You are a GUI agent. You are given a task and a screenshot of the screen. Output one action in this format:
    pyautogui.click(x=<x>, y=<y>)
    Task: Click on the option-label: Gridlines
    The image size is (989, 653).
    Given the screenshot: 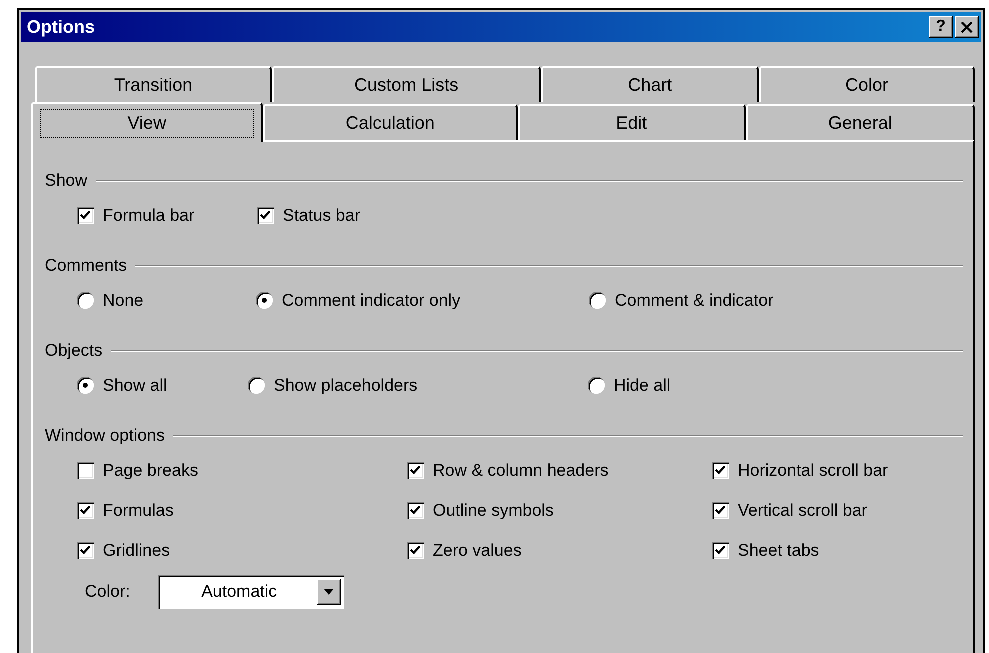 What is the action you would take?
    pyautogui.click(x=136, y=550)
    